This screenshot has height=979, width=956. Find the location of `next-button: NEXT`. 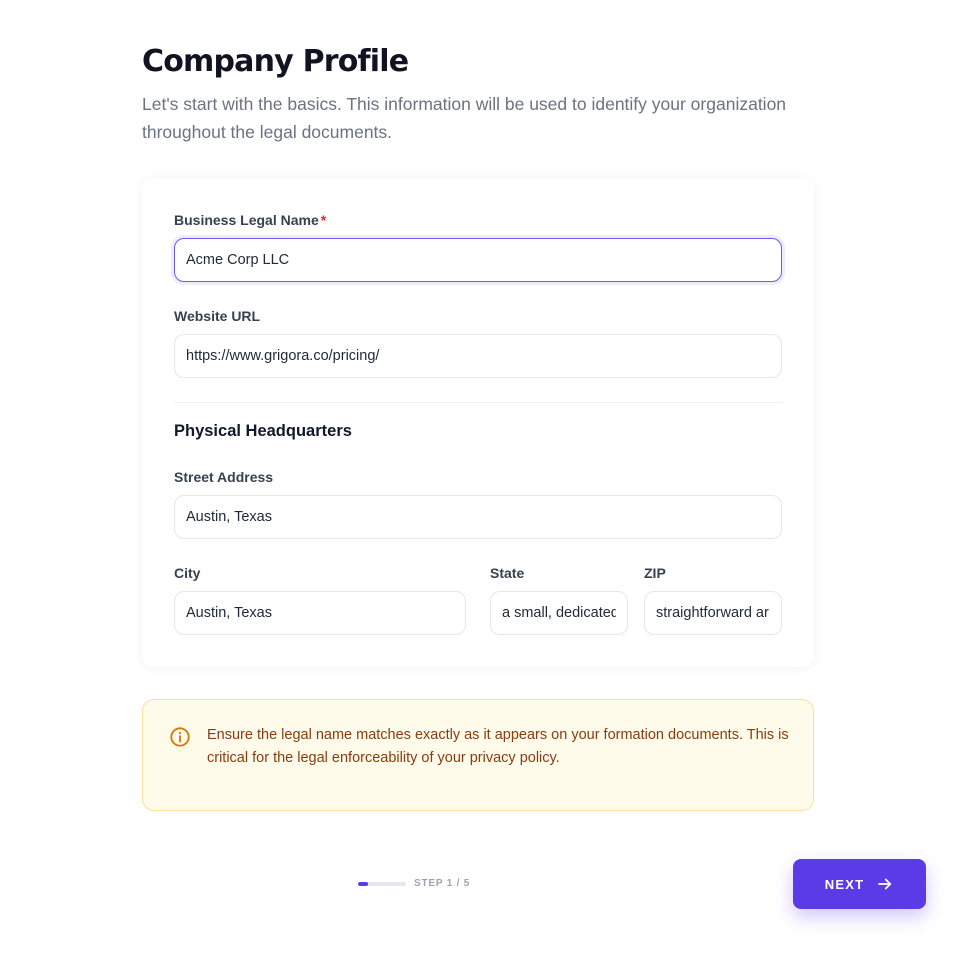

next-button: NEXT is located at coordinates (859, 884).